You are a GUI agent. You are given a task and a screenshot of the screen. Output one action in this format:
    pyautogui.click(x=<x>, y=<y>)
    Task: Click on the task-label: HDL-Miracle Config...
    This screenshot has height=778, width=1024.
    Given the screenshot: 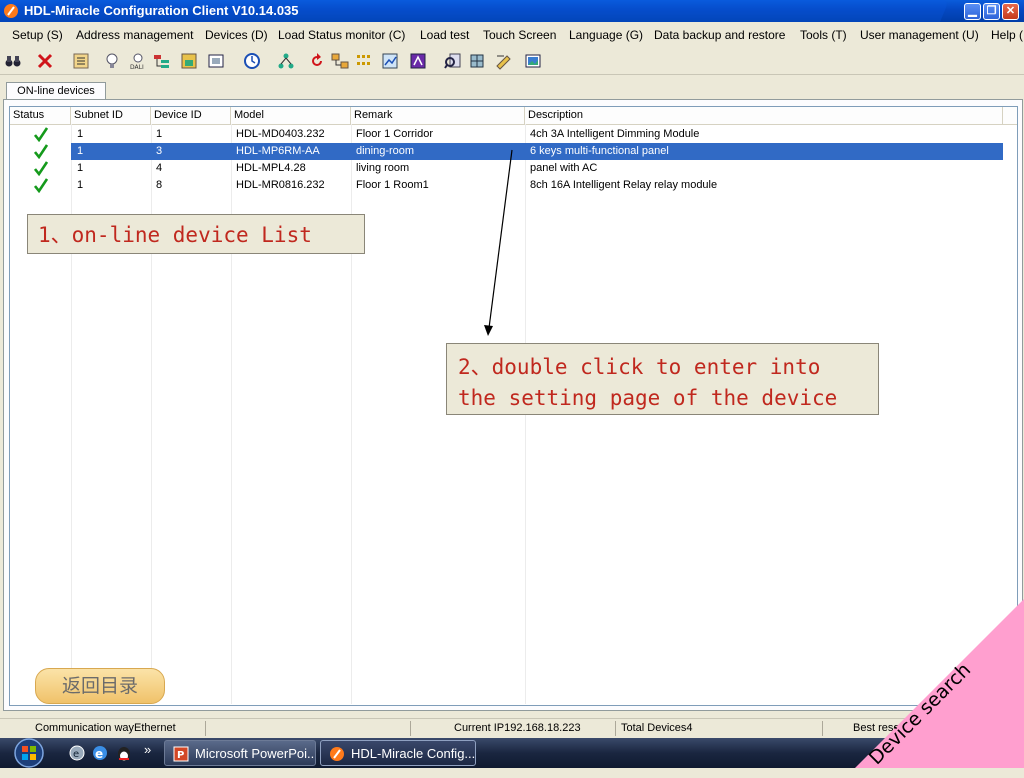 What is the action you would take?
    pyautogui.click(x=413, y=753)
    